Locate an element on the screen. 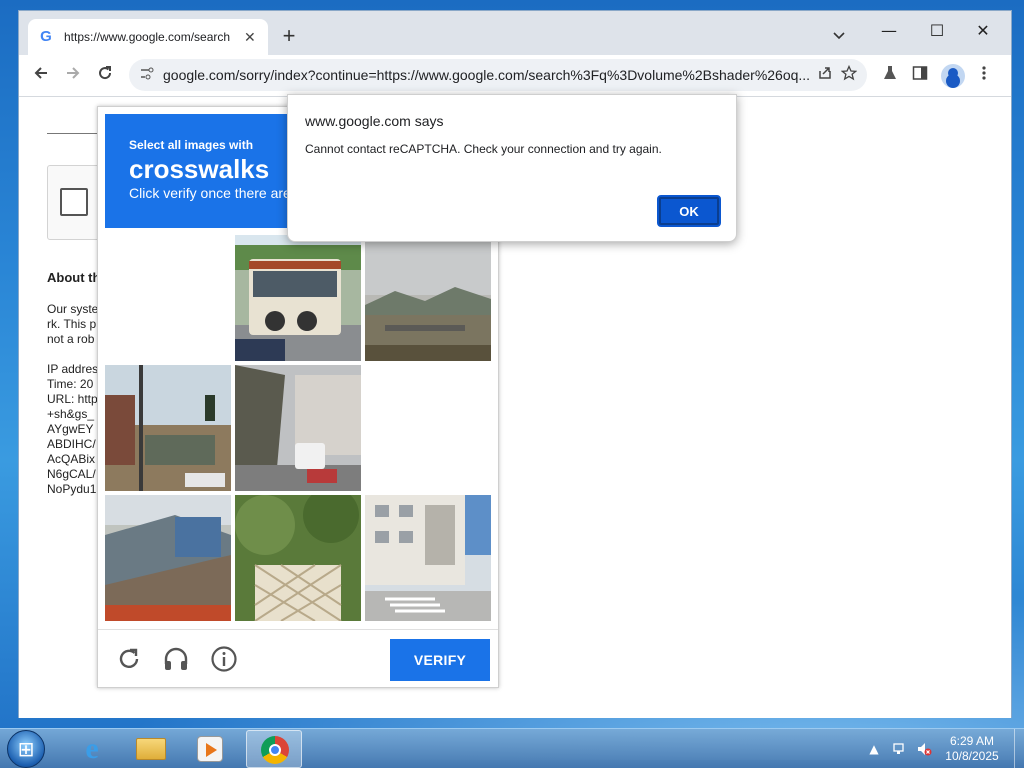 The width and height of the screenshot is (1024, 768). taskbar-media-player is located at coordinates (210, 749).